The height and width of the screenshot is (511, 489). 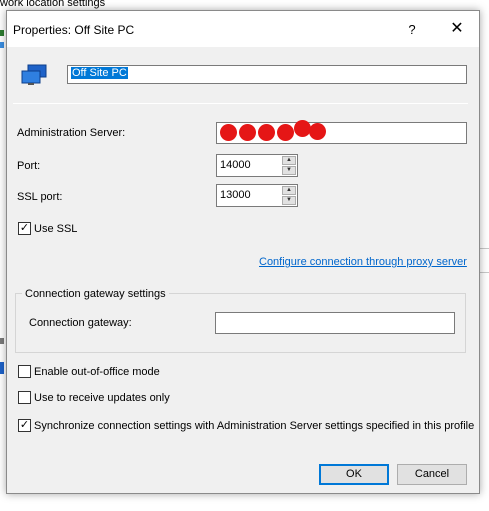 What do you see at coordinates (40, 197) in the screenshot?
I see `ssl-port-label: SSL port:` at bounding box center [40, 197].